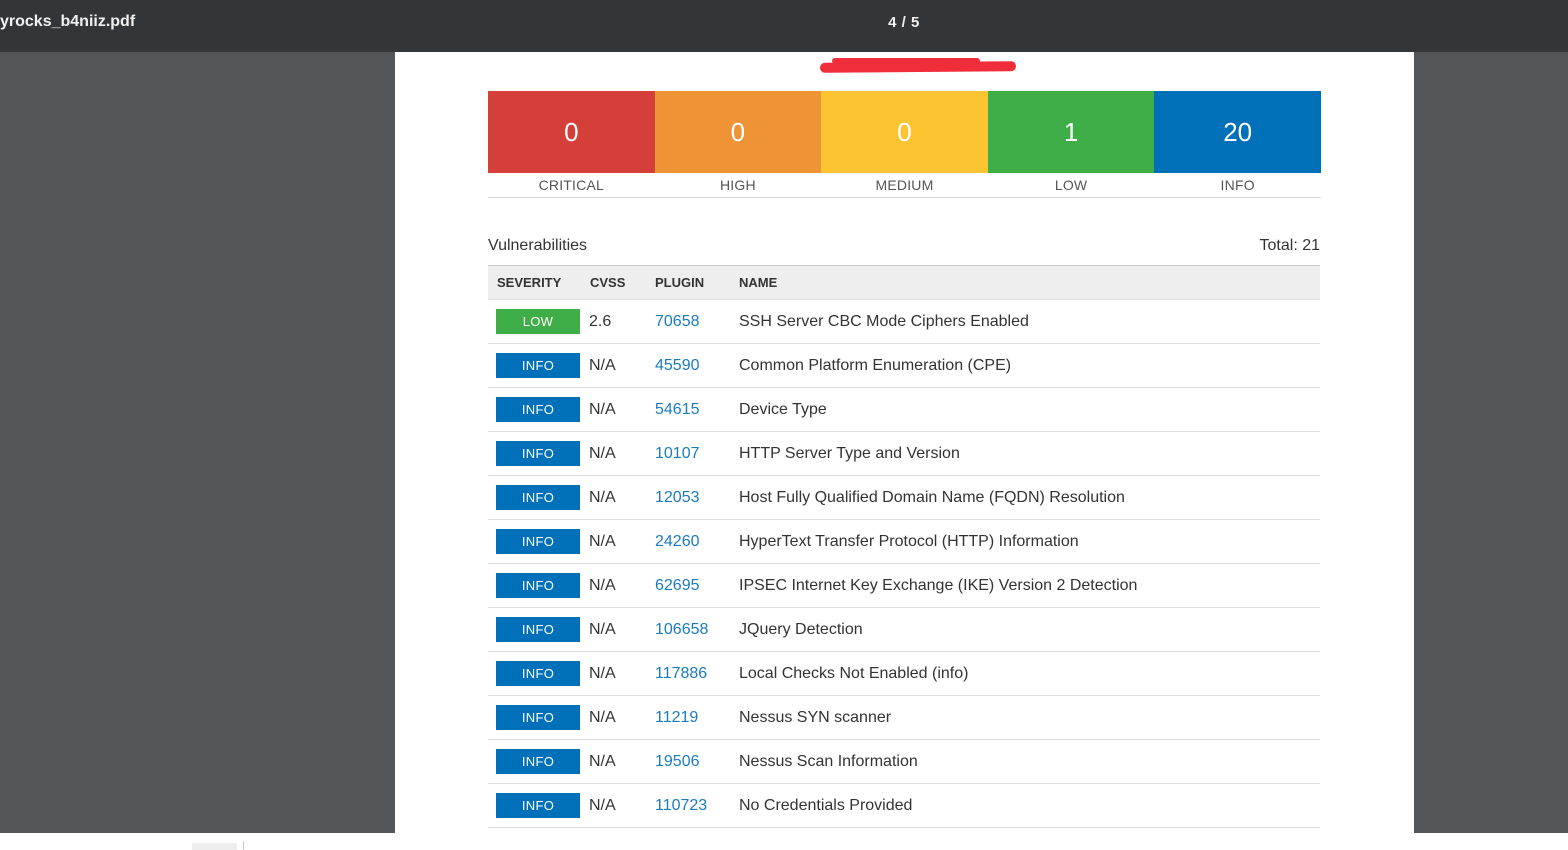  Describe the element at coordinates (828, 761) in the screenshot. I see `vulnerability-name: Nessus Scan Information` at that location.